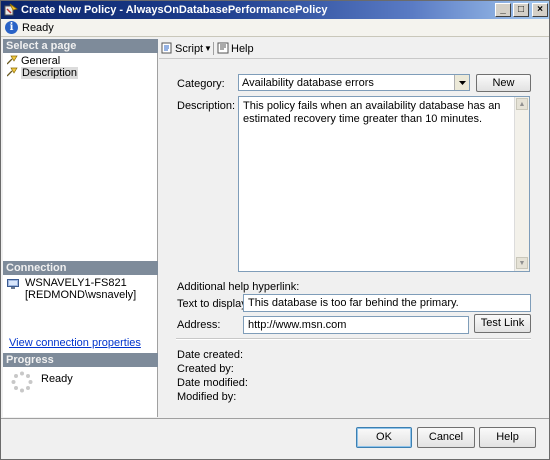 Image resolution: width=550 pixels, height=460 pixels. What do you see at coordinates (210, 355) in the screenshot?
I see `date-created-label: Date created:` at bounding box center [210, 355].